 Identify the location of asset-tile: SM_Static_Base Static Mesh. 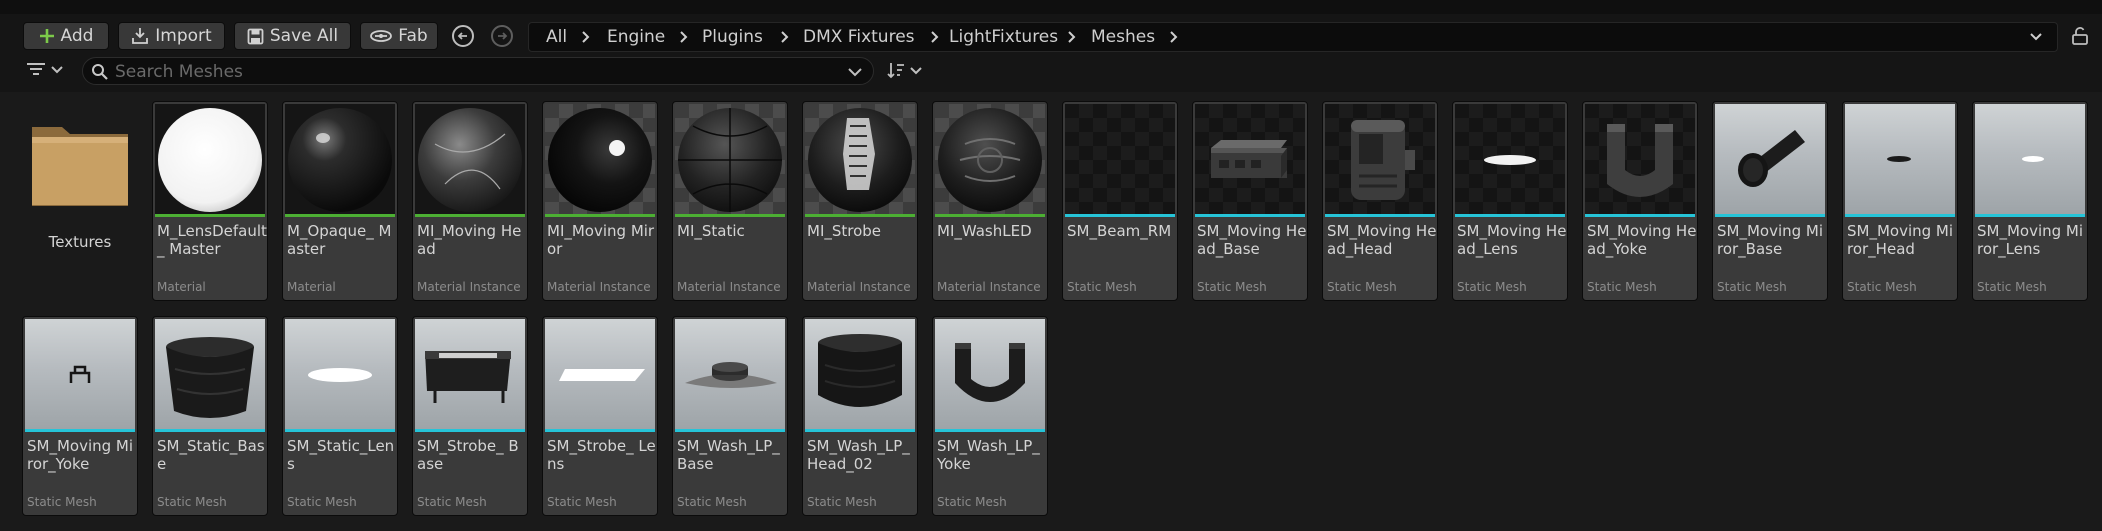
(210, 416).